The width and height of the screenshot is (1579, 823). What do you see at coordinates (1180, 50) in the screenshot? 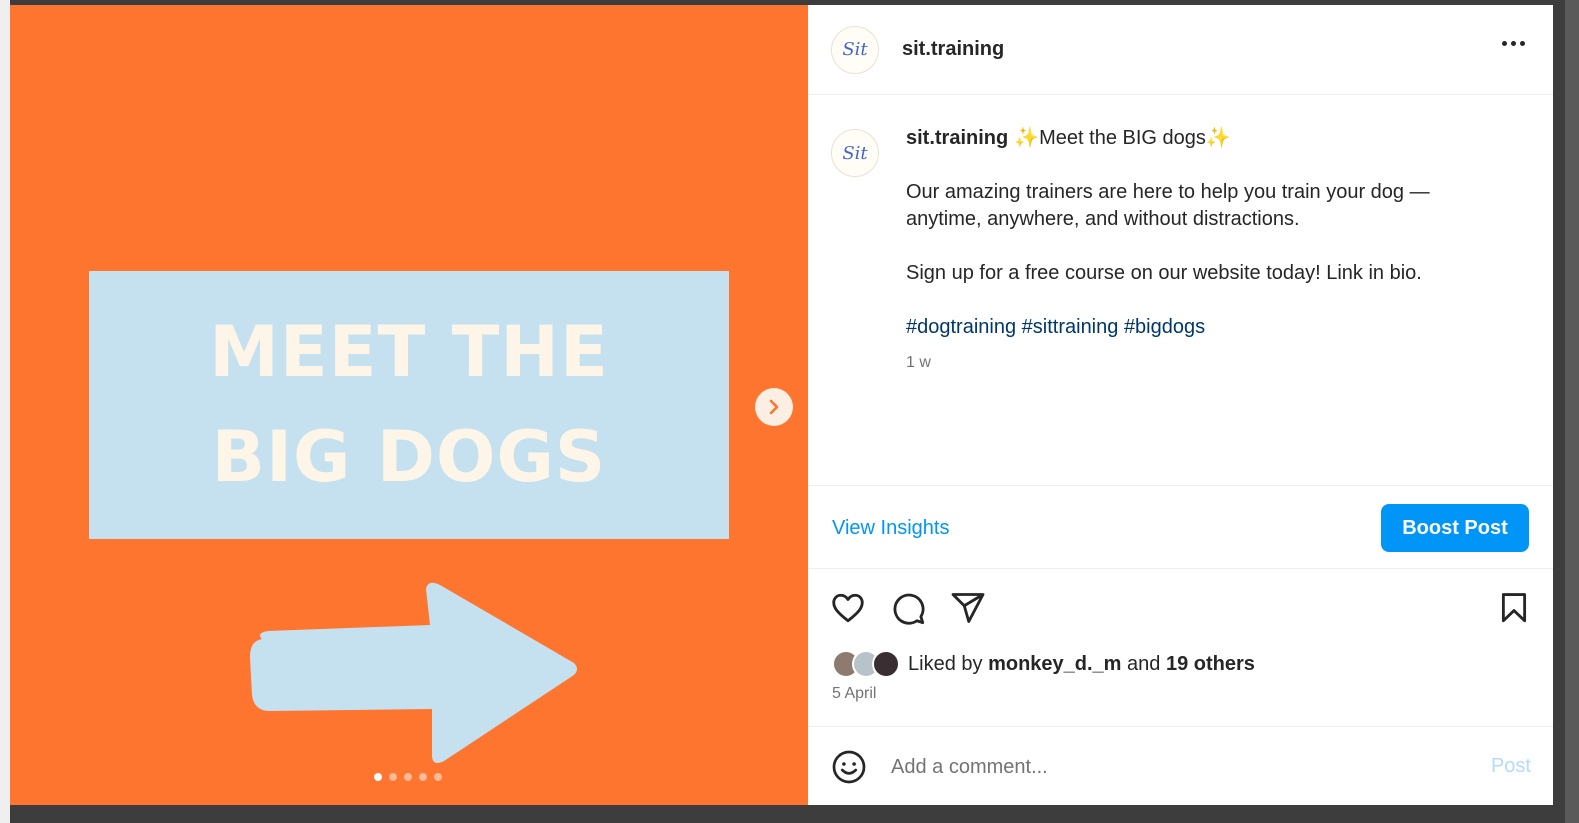
I see `post-header: Sit sit.training` at bounding box center [1180, 50].